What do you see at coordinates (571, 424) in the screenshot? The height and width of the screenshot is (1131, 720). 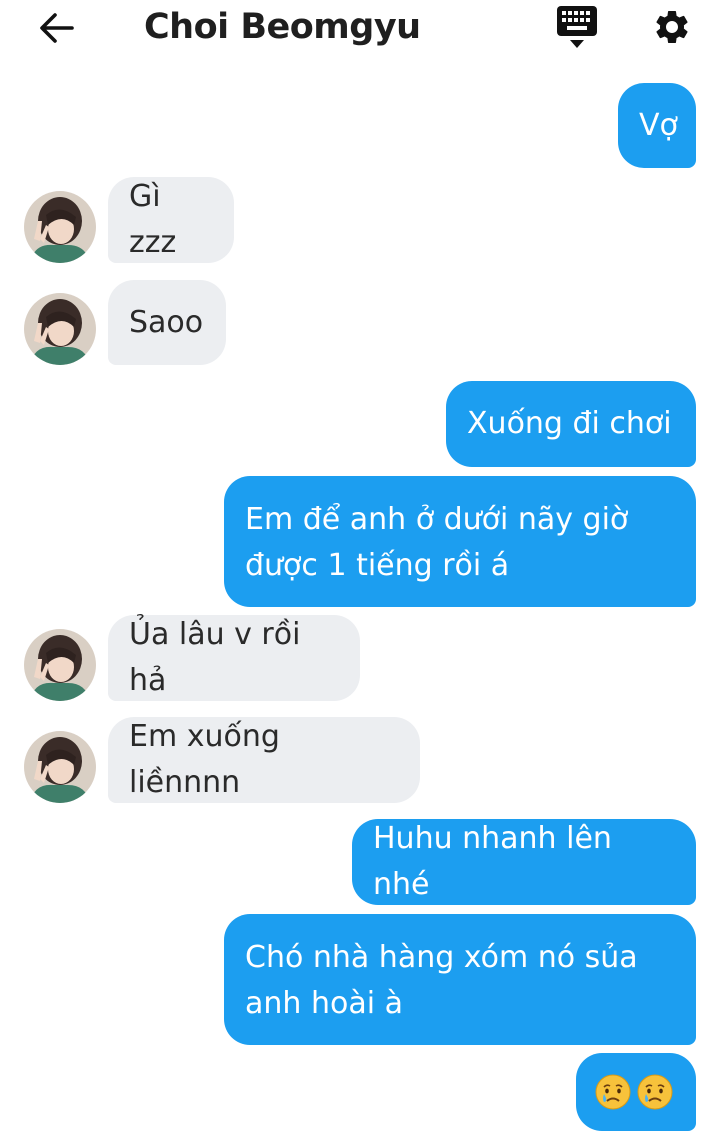 I see `outgoing-message: Xuống đi chơi` at bounding box center [571, 424].